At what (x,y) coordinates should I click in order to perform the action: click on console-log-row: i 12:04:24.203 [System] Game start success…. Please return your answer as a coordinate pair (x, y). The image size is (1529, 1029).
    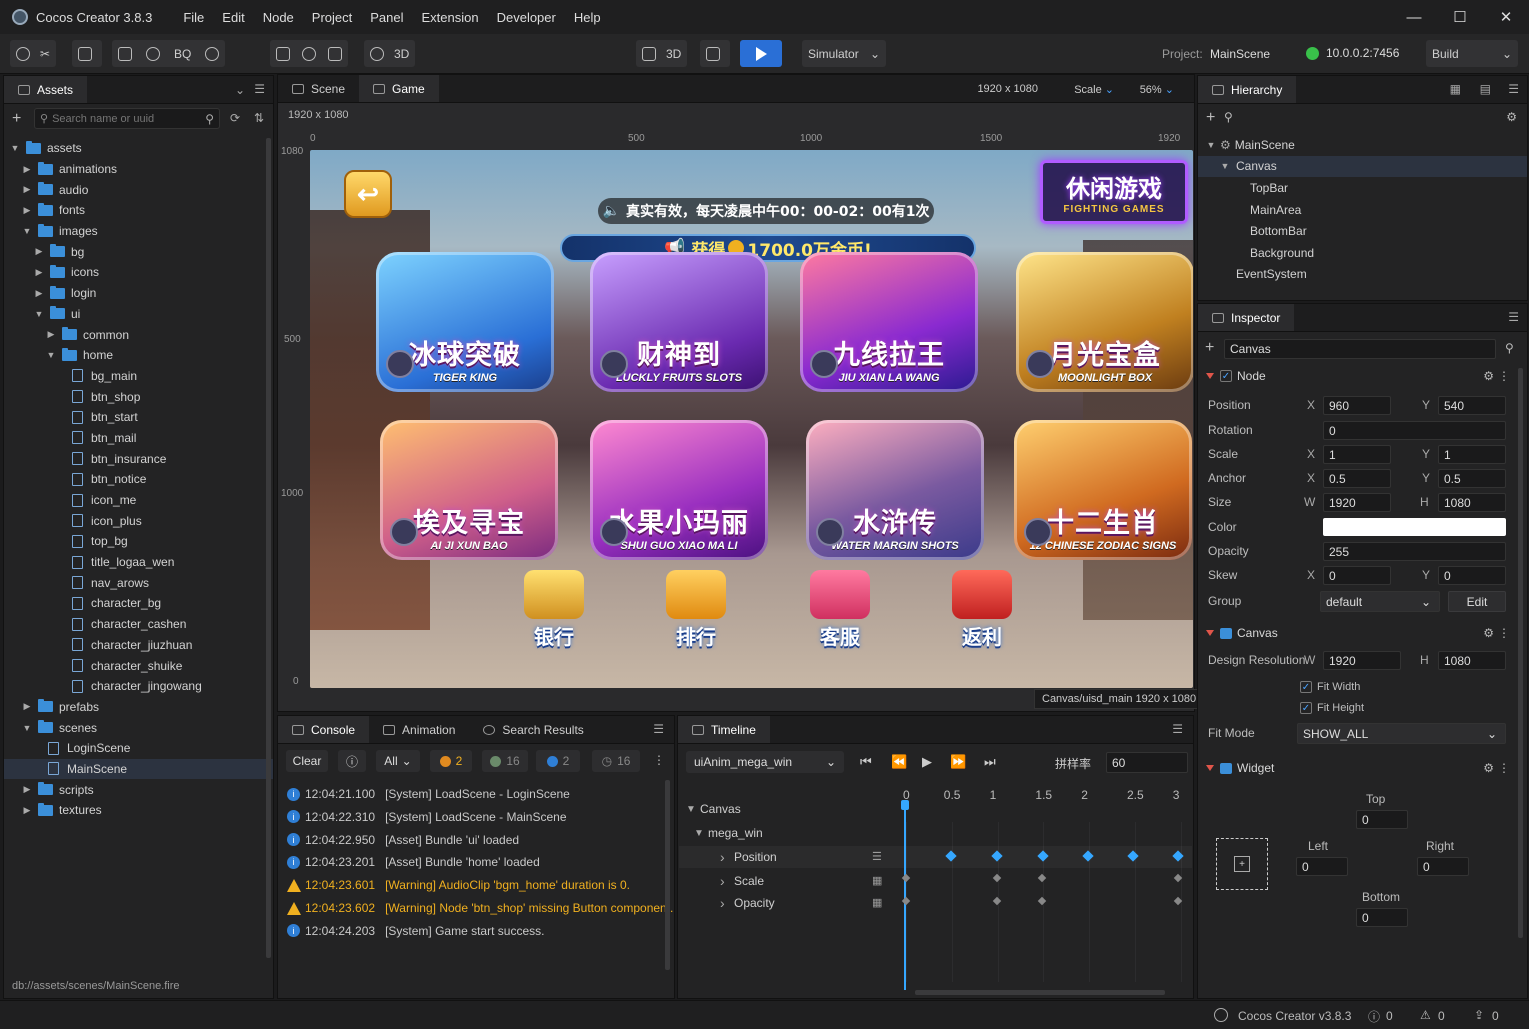
    Looking at the image, I should click on (415, 931).